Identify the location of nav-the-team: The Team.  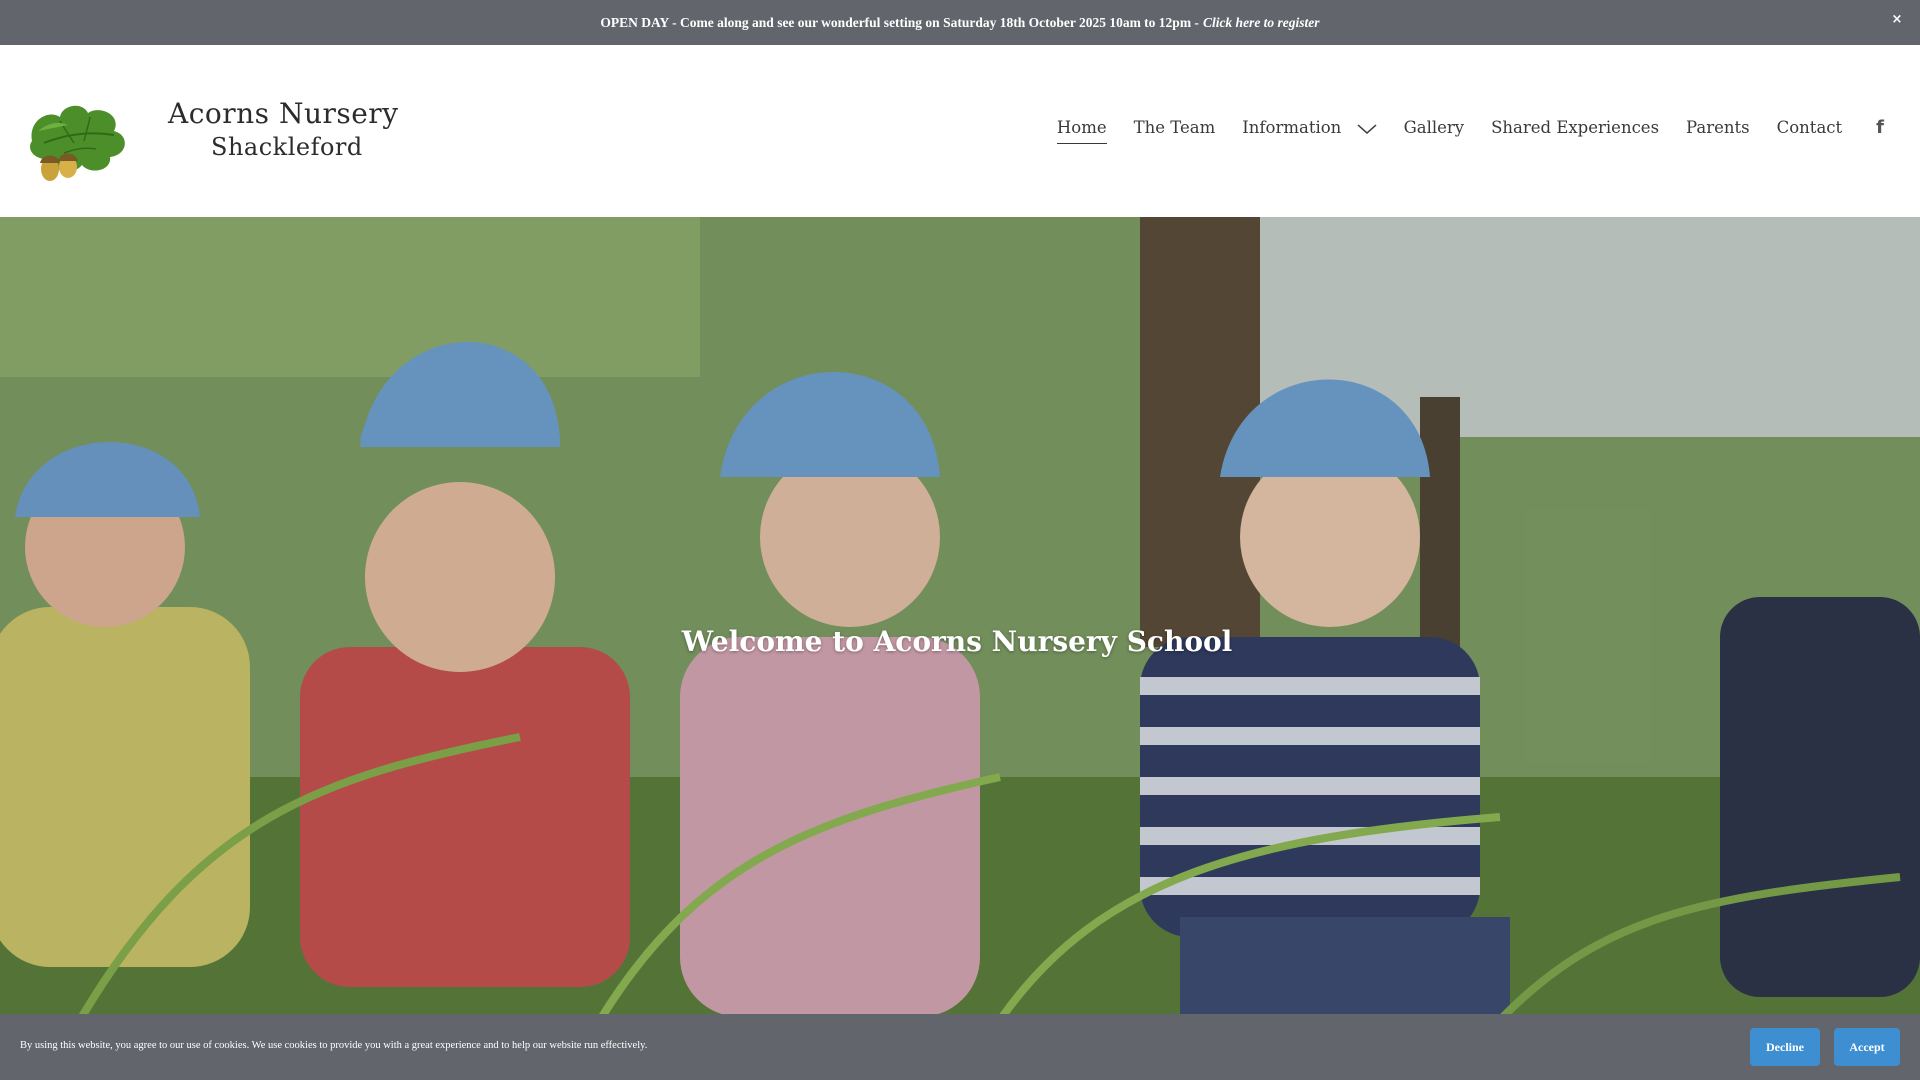
(1175, 130).